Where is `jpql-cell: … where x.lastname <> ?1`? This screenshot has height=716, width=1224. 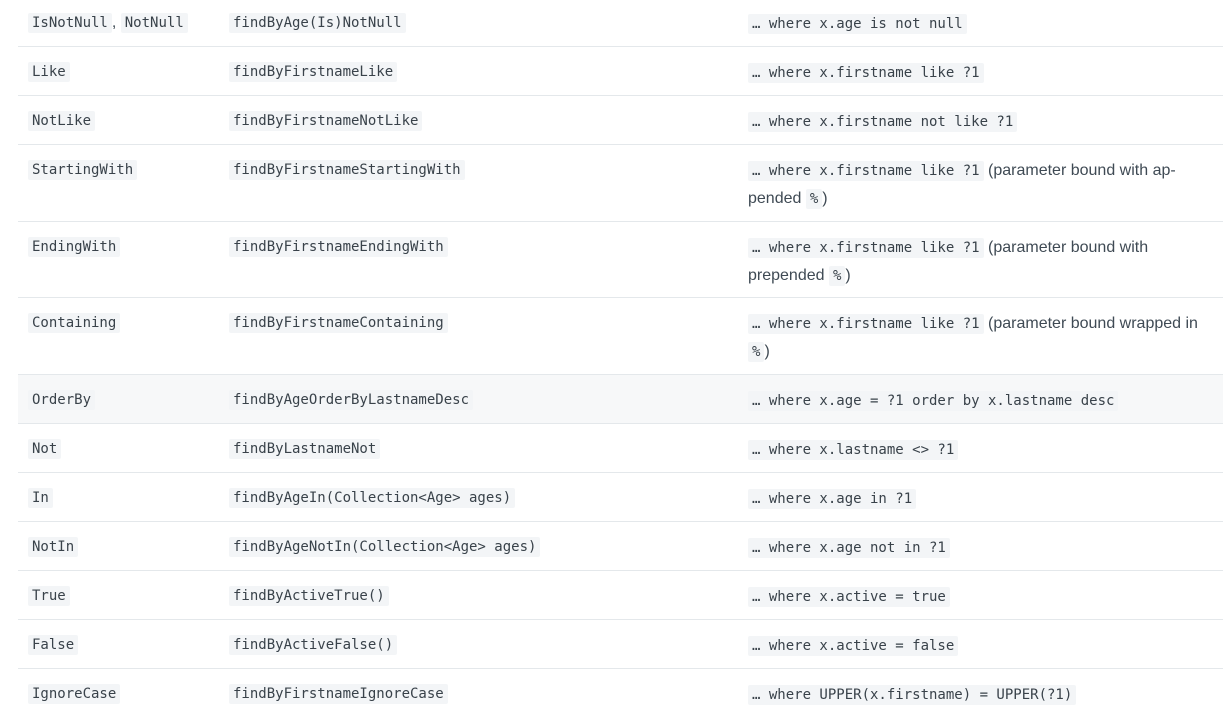 jpql-cell: … where x.lastname <> ?1 is located at coordinates (983, 450).